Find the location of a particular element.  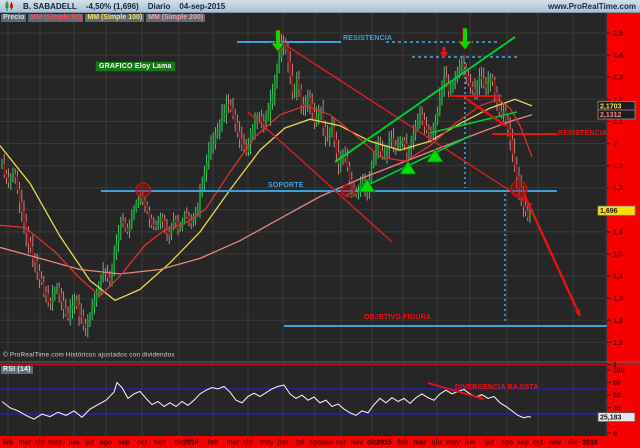

price-change: -4,50% (1,696) is located at coordinates (112, 6).